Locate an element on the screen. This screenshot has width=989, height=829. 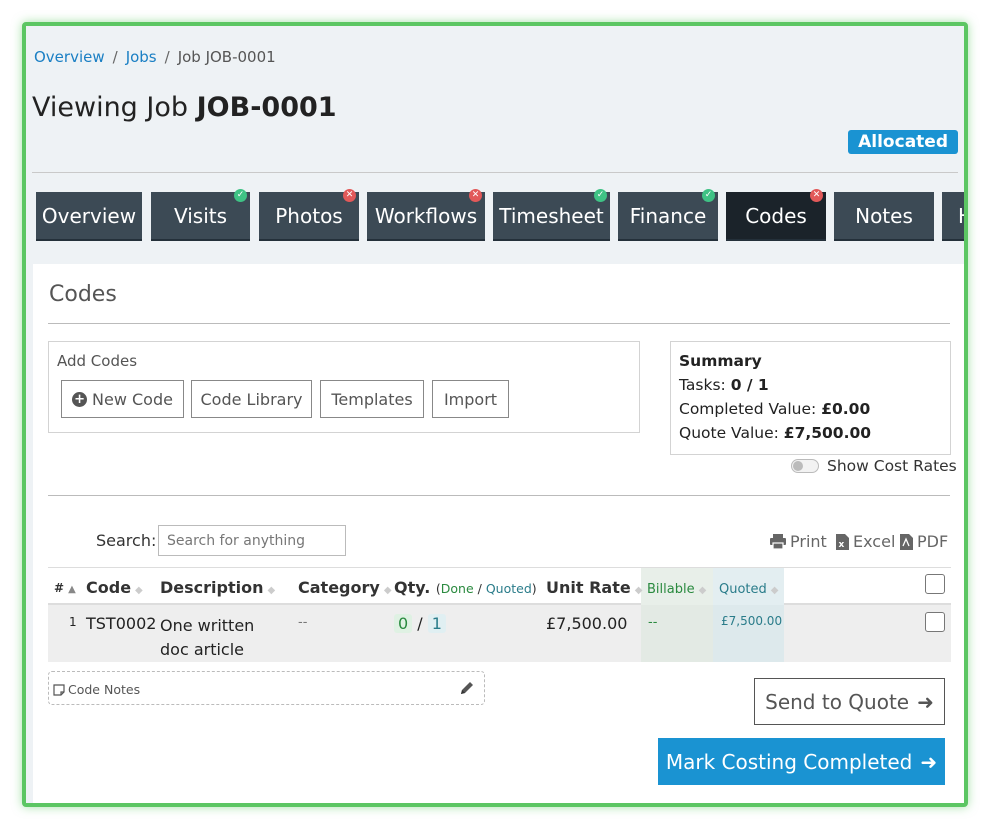
summary-completed-value: Completed Value: £0.00 is located at coordinates (775, 409).